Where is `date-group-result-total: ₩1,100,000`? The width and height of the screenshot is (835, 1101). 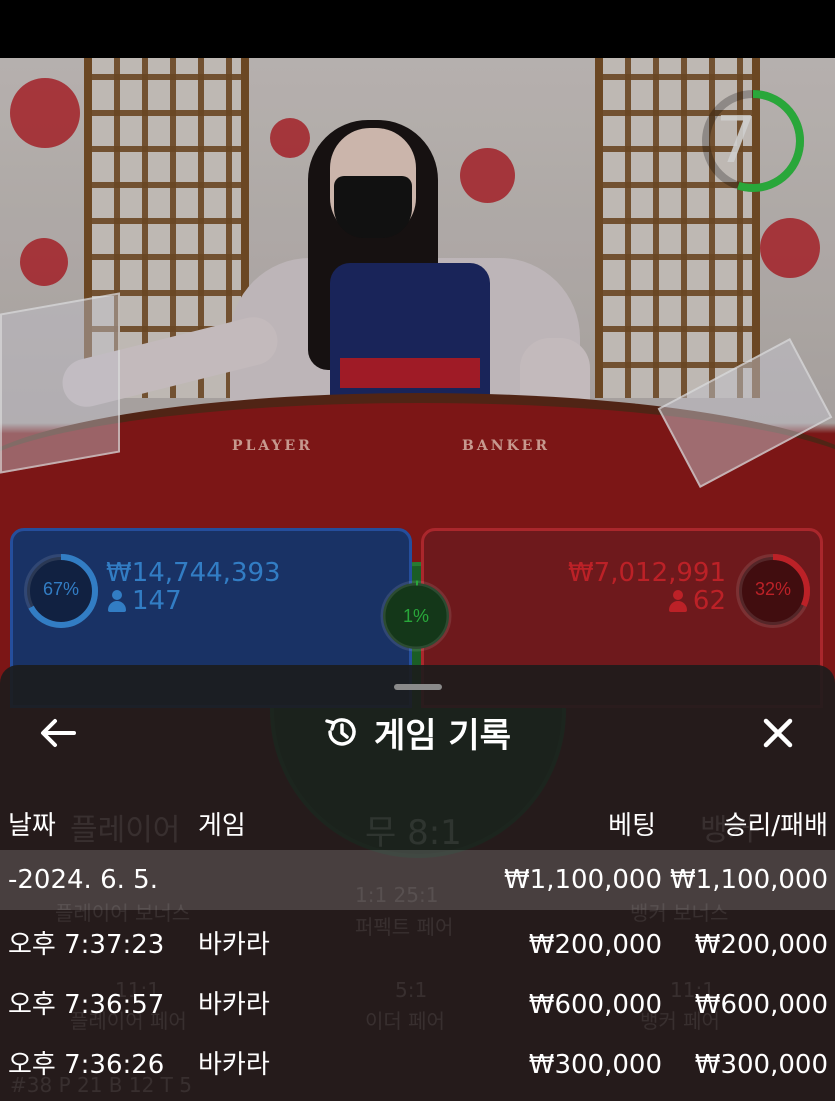 date-group-result-total: ₩1,100,000 is located at coordinates (748, 880).